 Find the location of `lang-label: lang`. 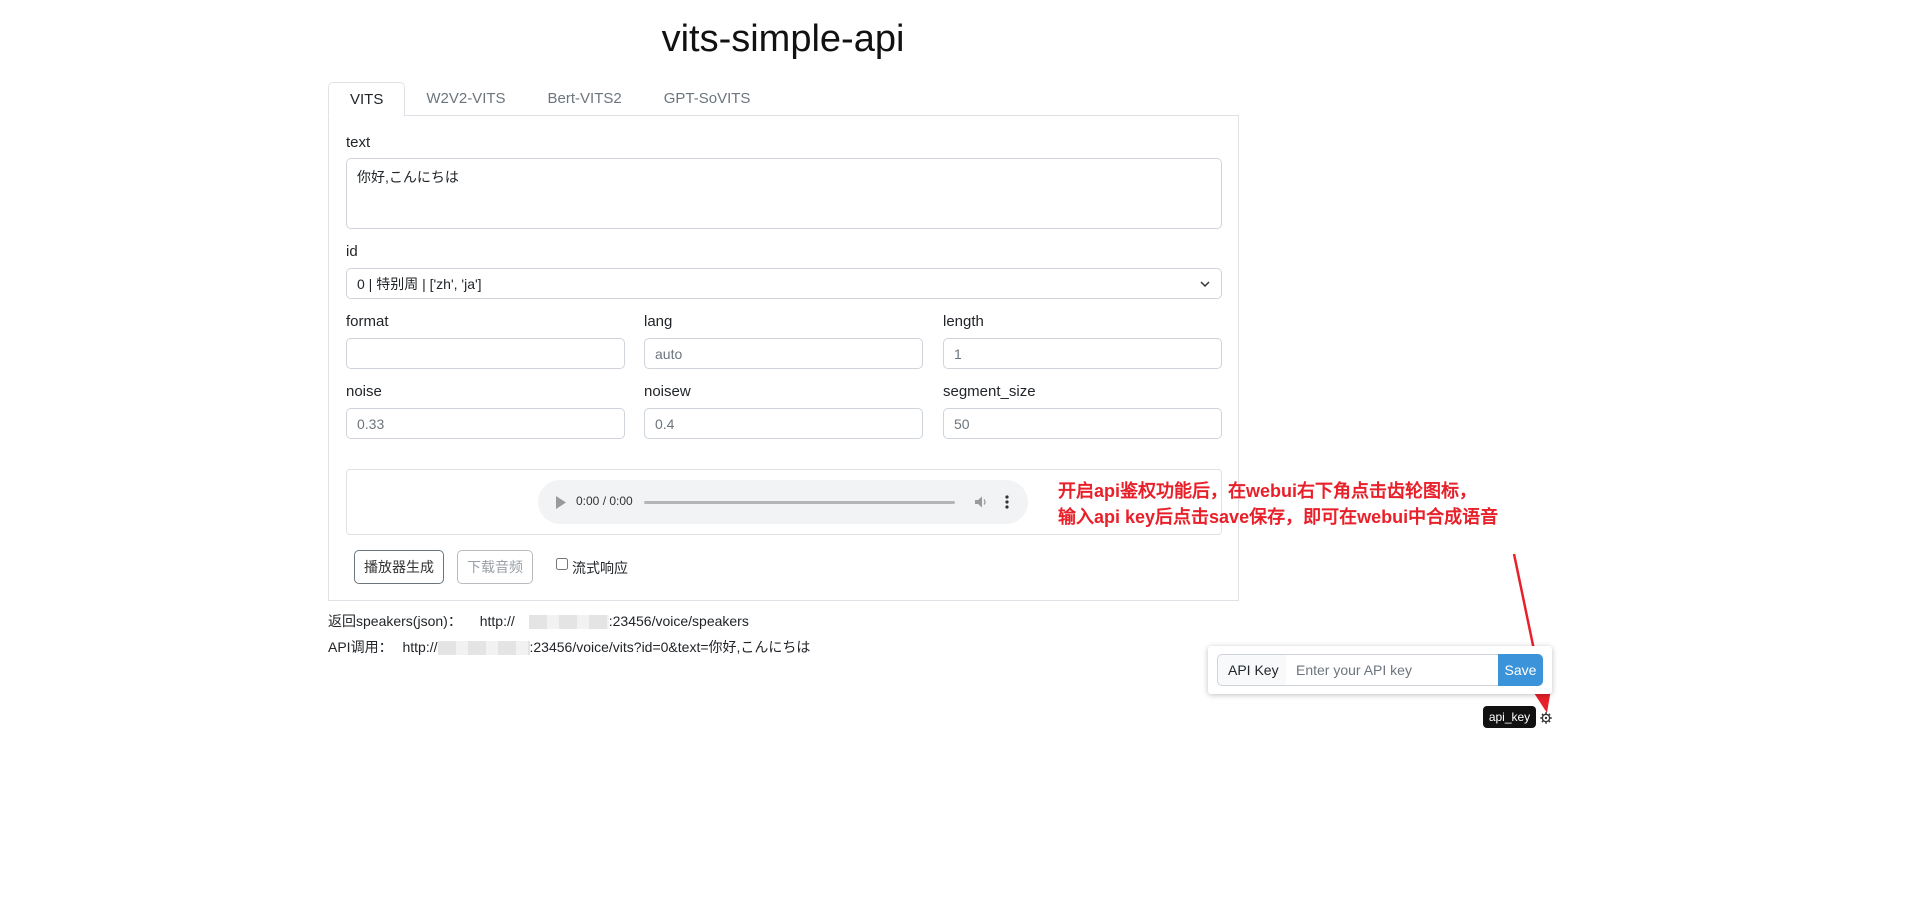

lang-label: lang is located at coordinates (658, 321).